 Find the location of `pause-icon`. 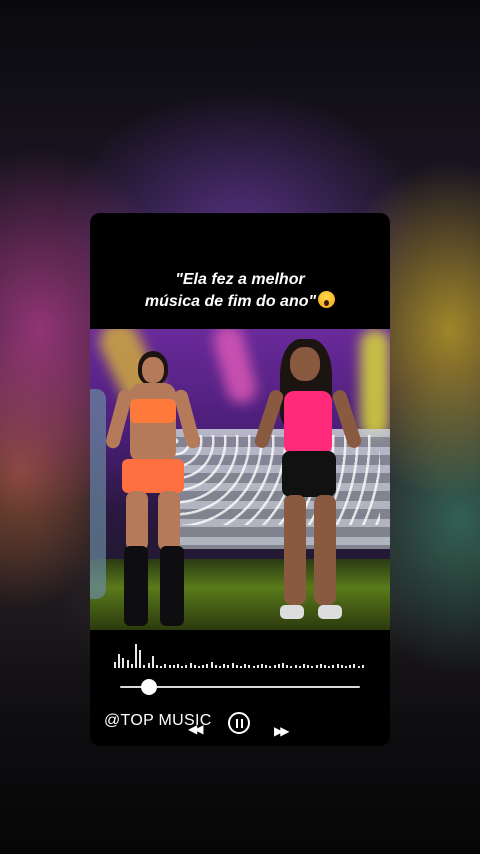

pause-icon is located at coordinates (239, 723).